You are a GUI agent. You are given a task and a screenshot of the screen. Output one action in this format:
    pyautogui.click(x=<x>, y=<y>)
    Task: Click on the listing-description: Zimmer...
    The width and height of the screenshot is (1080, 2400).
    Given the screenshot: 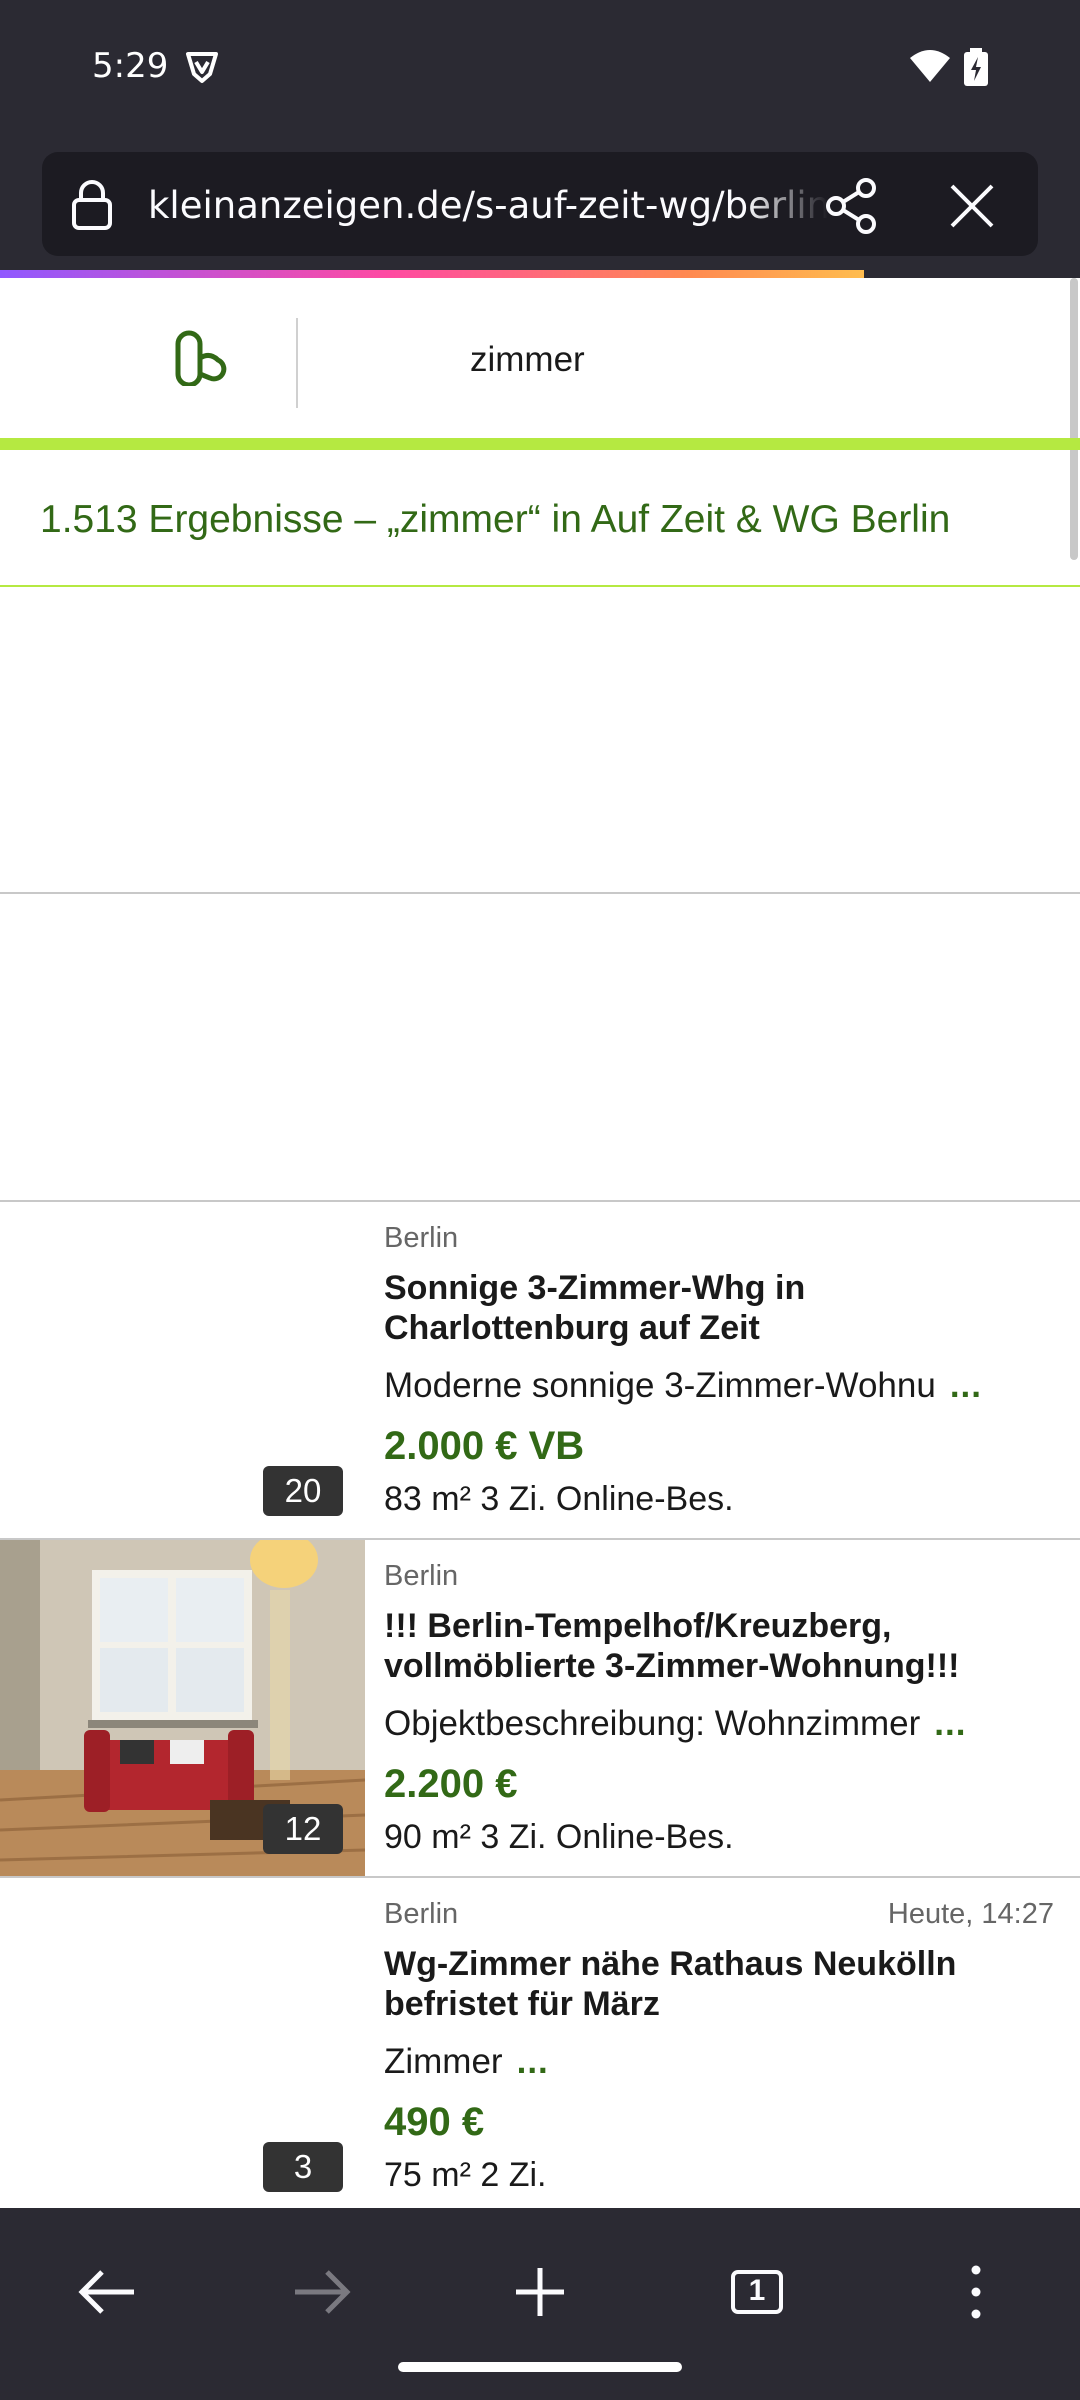 What is the action you would take?
    pyautogui.click(x=466, y=2062)
    